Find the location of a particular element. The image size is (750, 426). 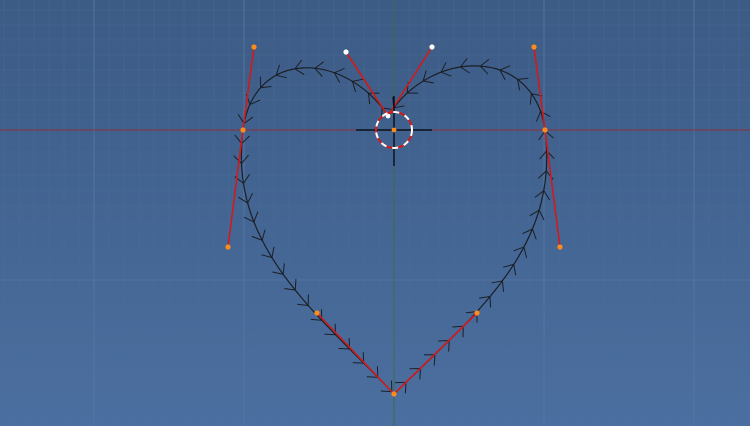

control-point-upper-right is located at coordinates (545, 130).